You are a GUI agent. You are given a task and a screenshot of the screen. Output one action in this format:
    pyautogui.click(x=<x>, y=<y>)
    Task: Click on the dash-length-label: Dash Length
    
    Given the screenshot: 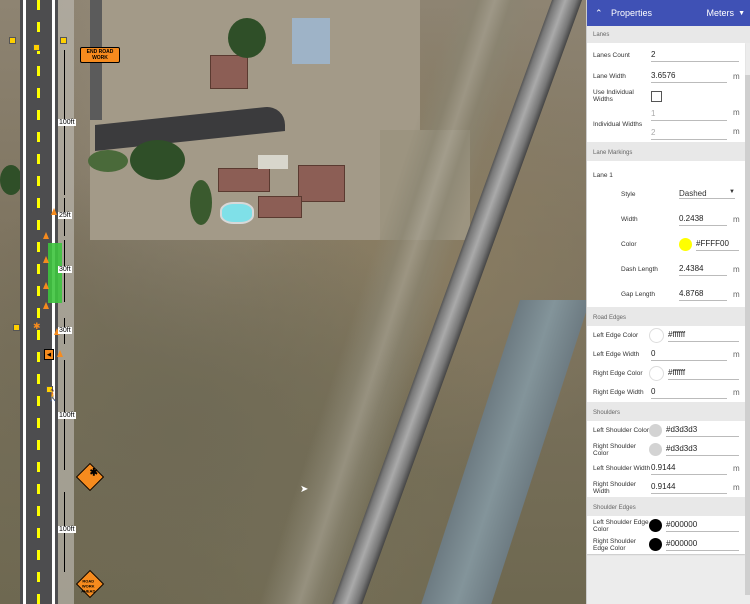 What is the action you would take?
    pyautogui.click(x=639, y=269)
    